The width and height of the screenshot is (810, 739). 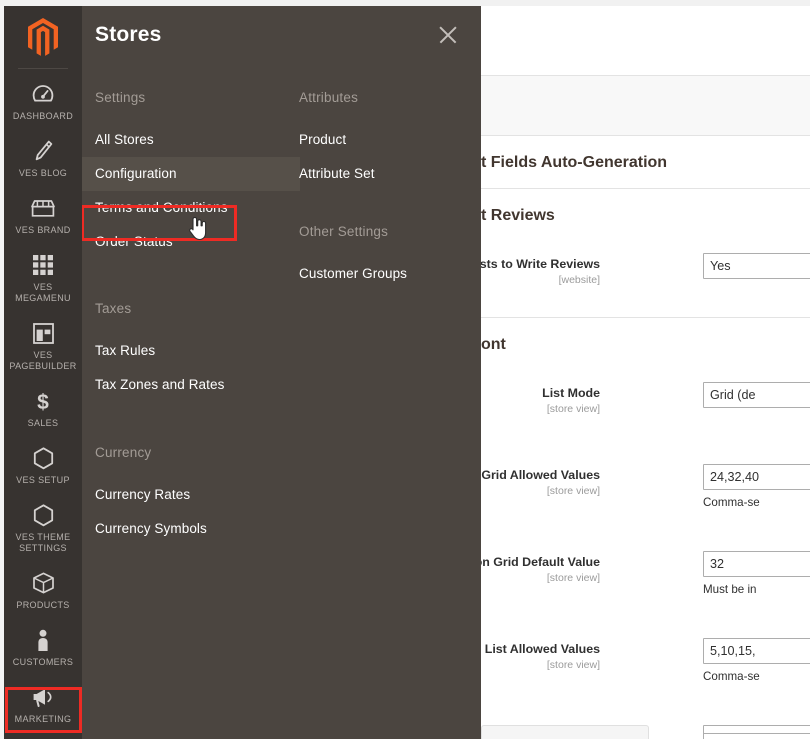 I want to click on field-control: Yes, so click(x=756, y=266).